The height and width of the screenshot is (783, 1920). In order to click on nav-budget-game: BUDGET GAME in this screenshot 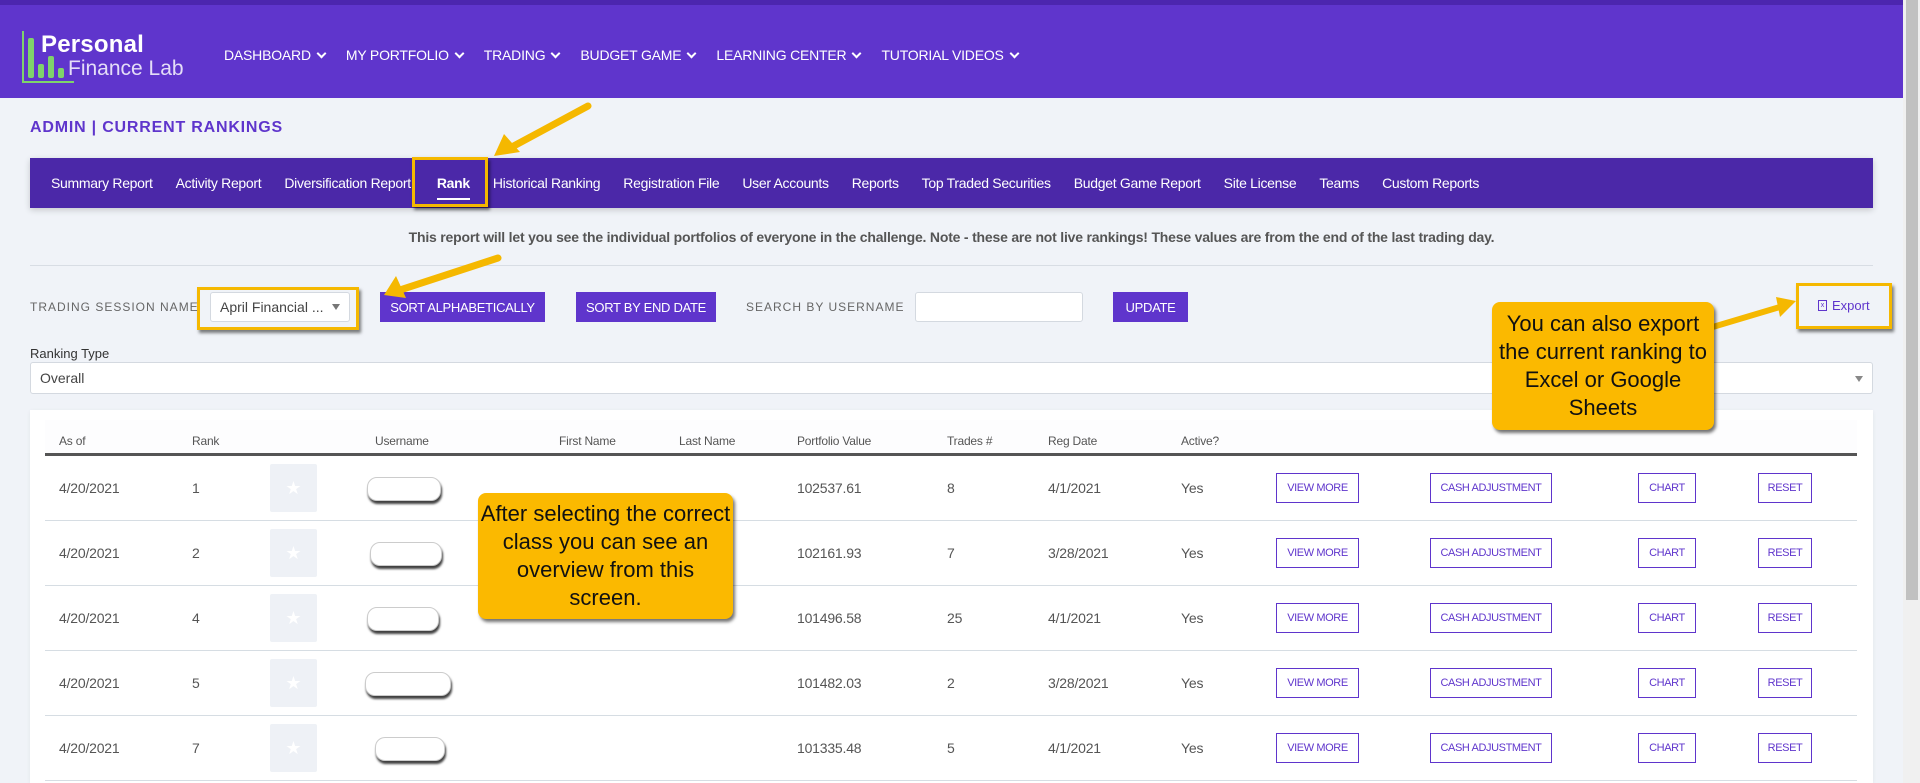, I will do `click(638, 55)`.